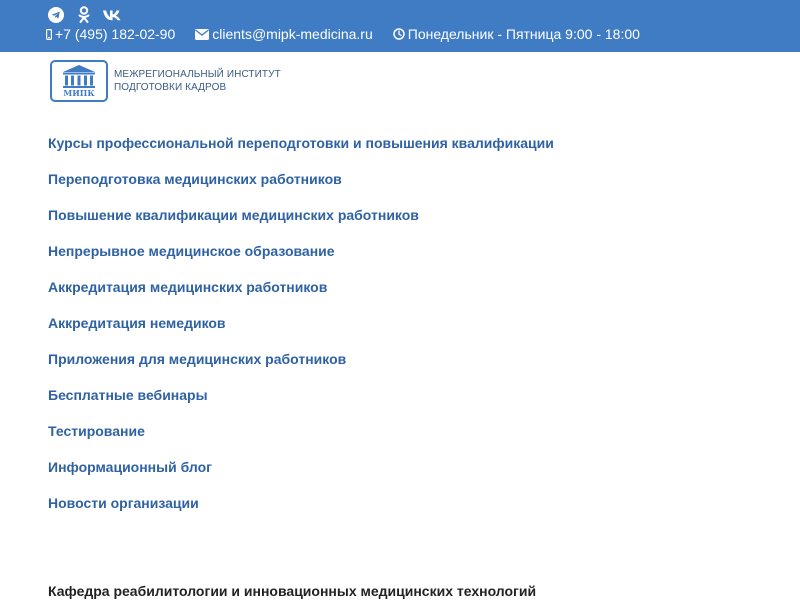 The height and width of the screenshot is (600, 800). Describe the element at coordinates (408, 294) in the screenshot. I see `menu-item: Аккредитация медицинских работников` at that location.